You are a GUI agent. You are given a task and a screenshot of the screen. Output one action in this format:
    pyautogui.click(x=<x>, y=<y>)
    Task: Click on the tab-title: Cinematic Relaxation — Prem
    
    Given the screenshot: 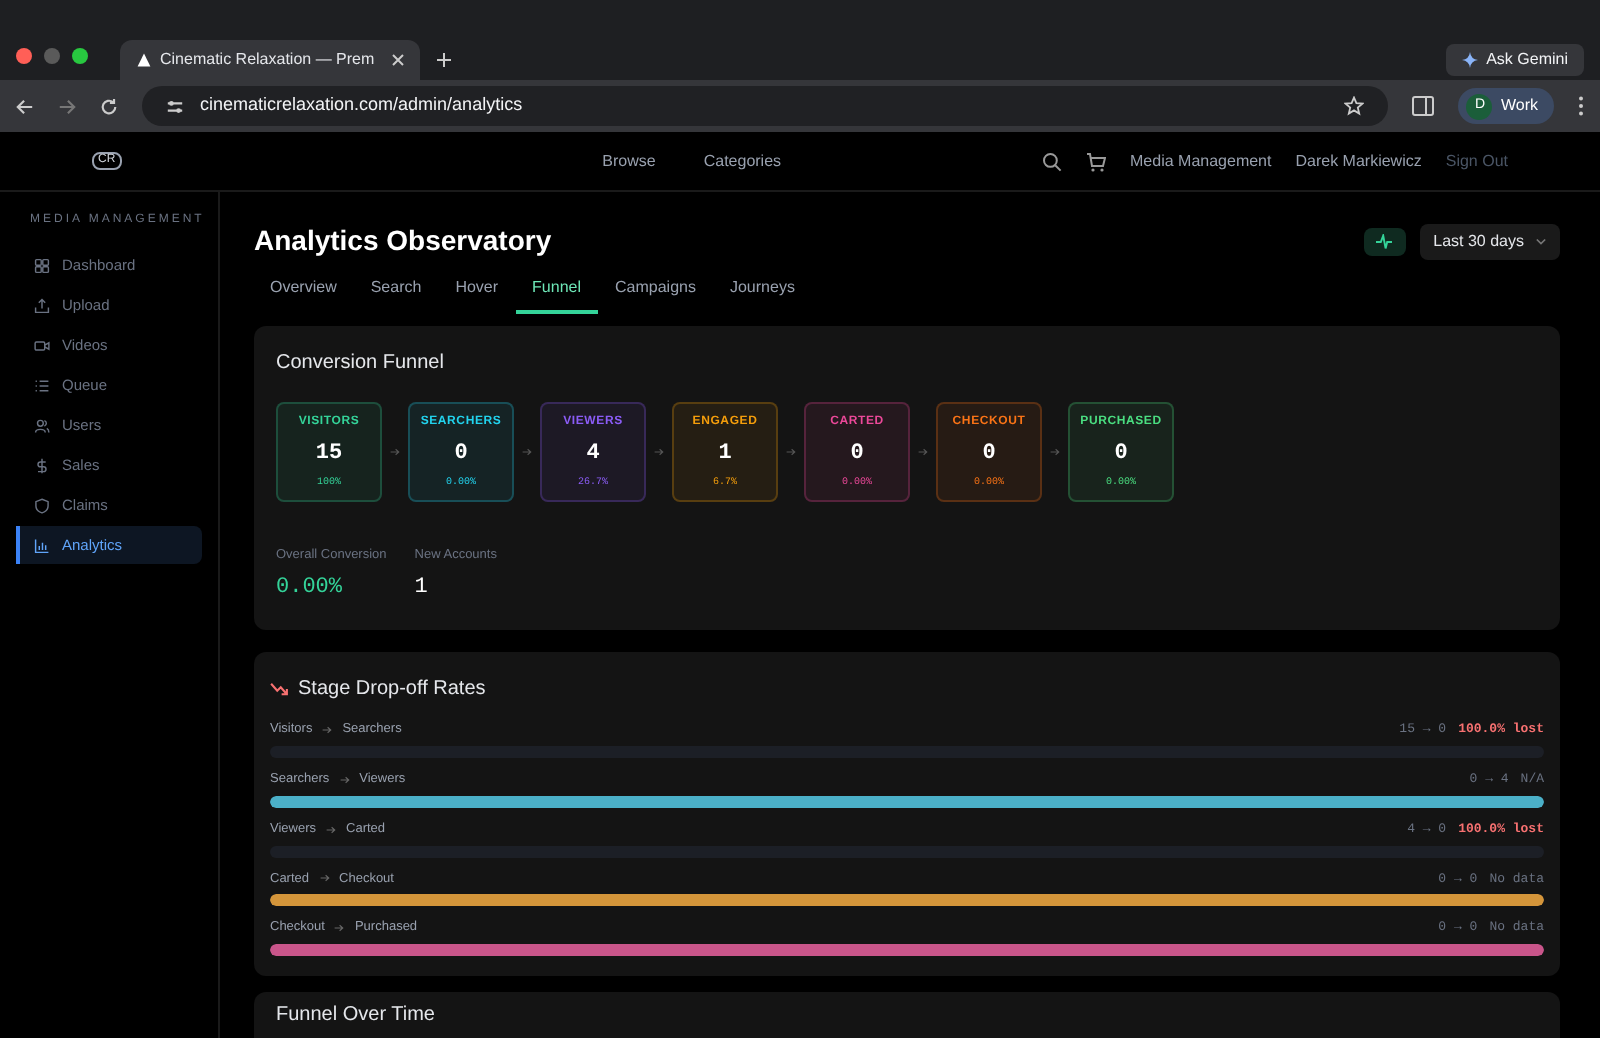 What is the action you would take?
    pyautogui.click(x=268, y=60)
    